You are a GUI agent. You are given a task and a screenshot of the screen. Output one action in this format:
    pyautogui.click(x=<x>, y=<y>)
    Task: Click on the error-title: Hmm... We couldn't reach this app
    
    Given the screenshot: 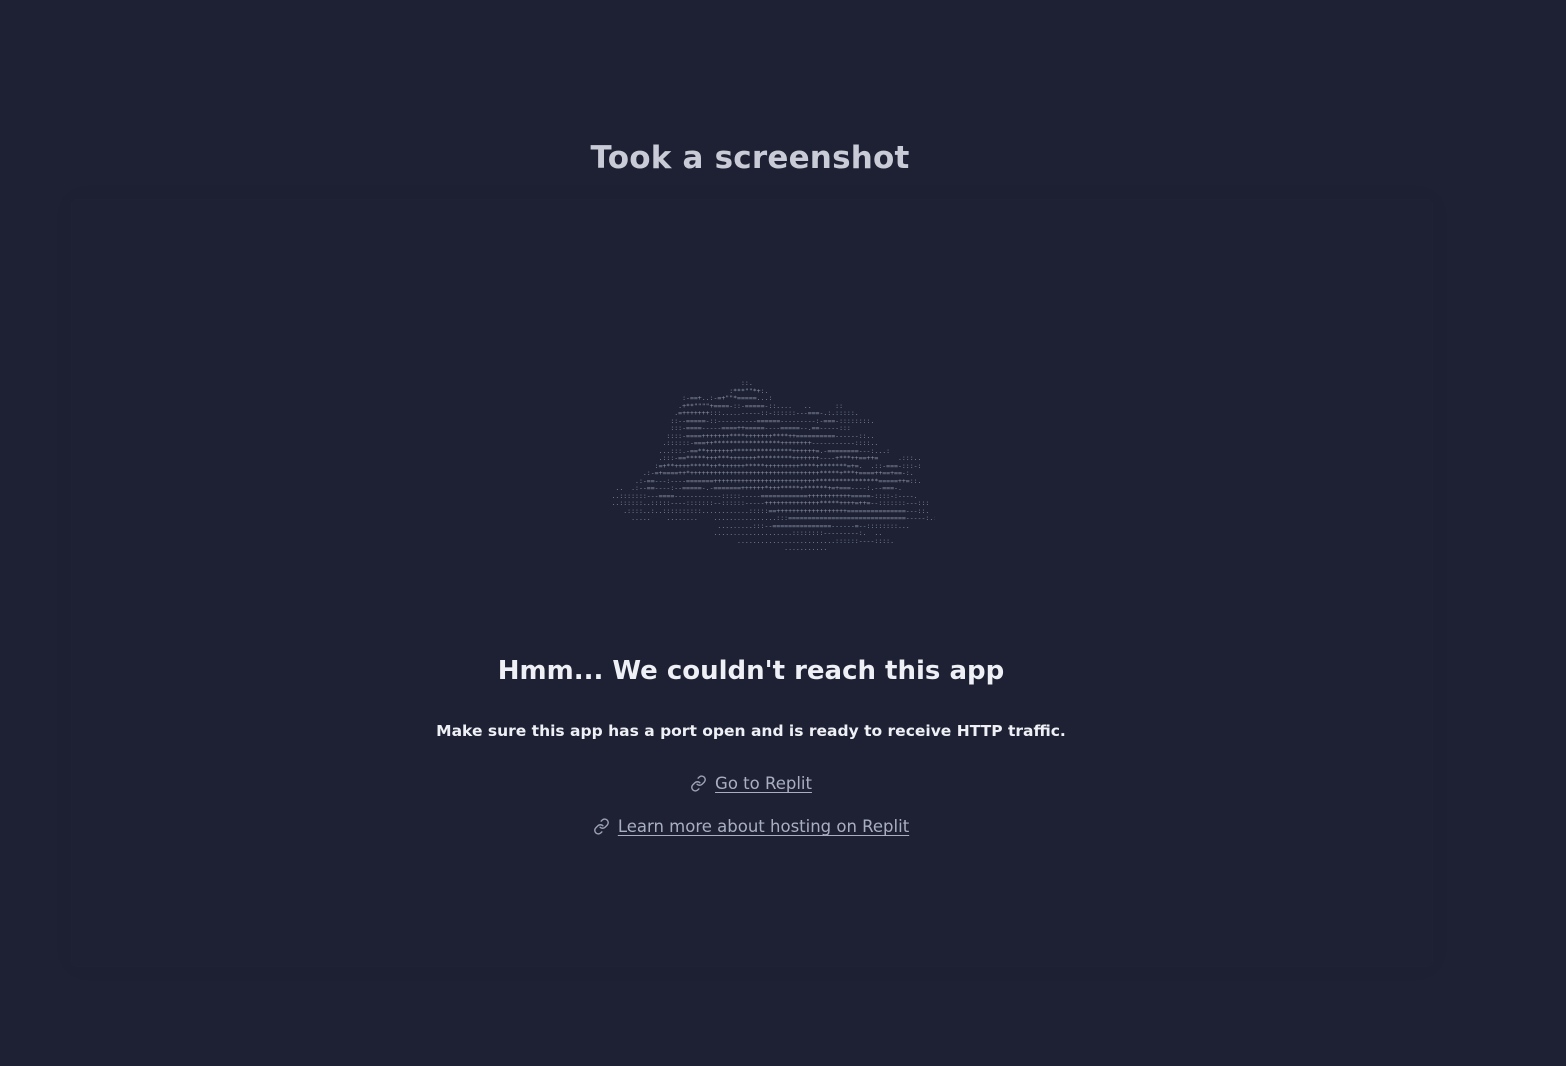 What is the action you would take?
    pyautogui.click(x=751, y=671)
    